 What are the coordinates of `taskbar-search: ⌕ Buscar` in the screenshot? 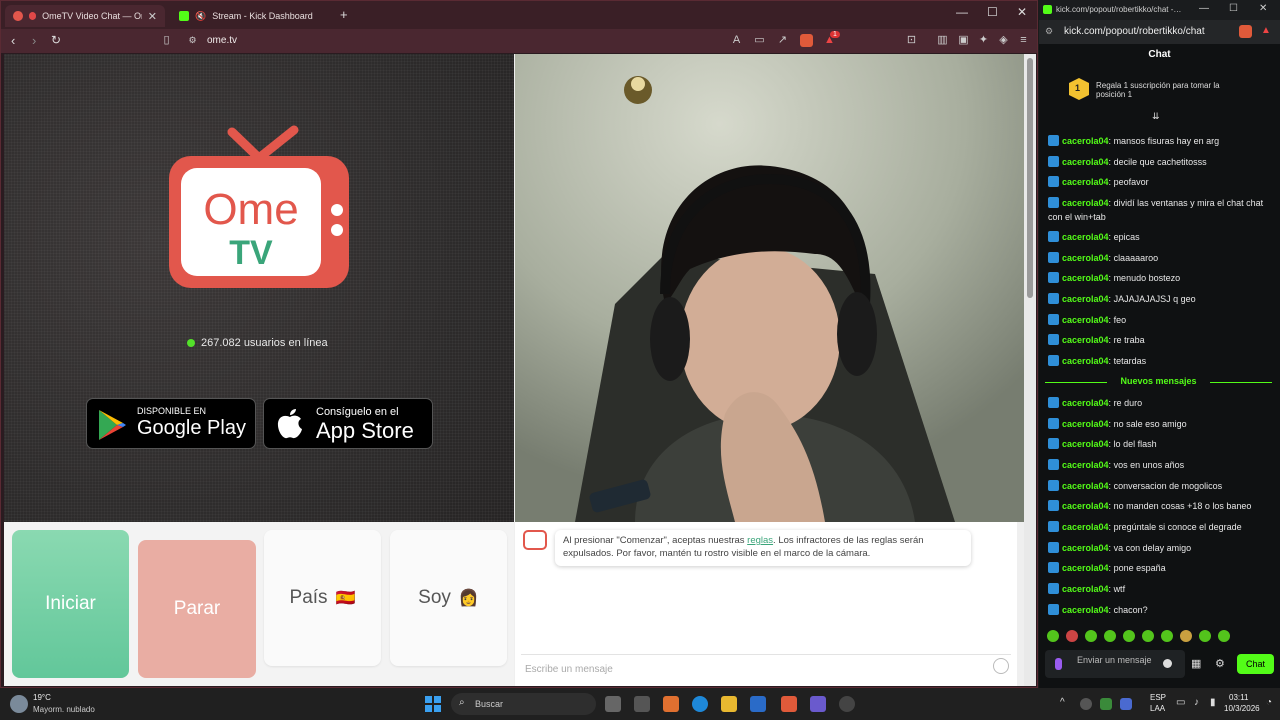 It's located at (523, 704).